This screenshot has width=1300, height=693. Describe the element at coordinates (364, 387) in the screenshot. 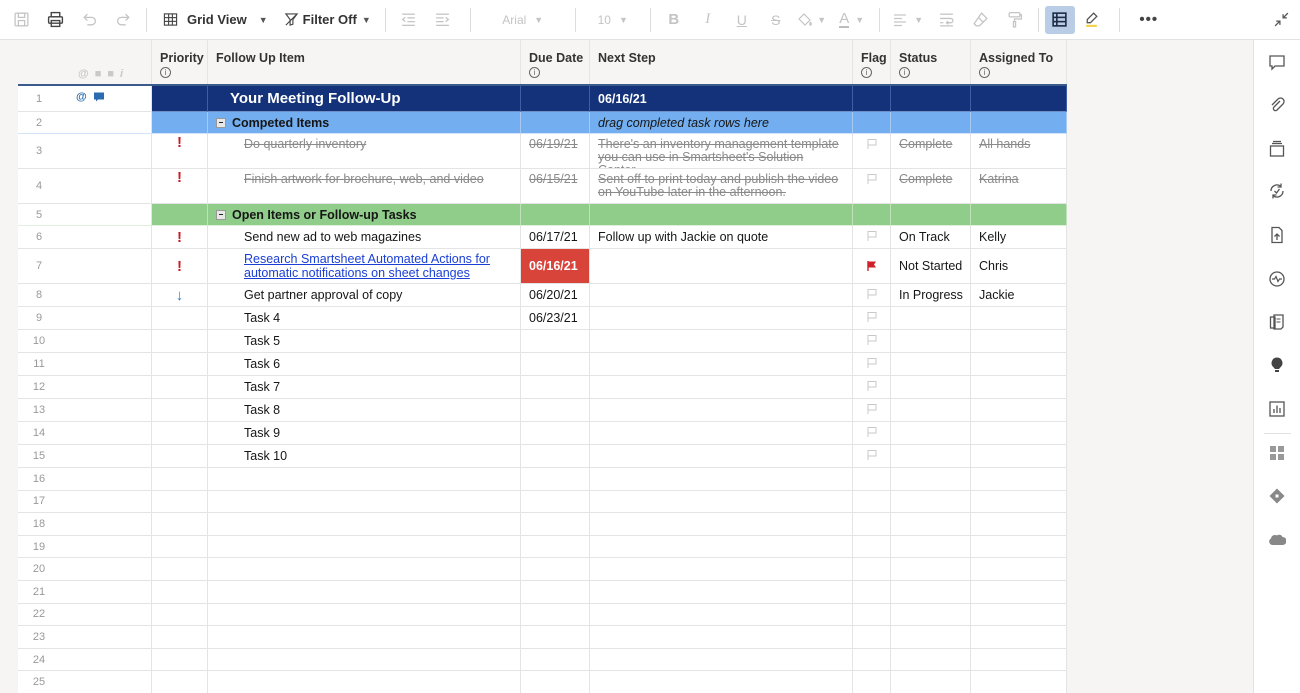

I see `cell-item: Task 7` at that location.